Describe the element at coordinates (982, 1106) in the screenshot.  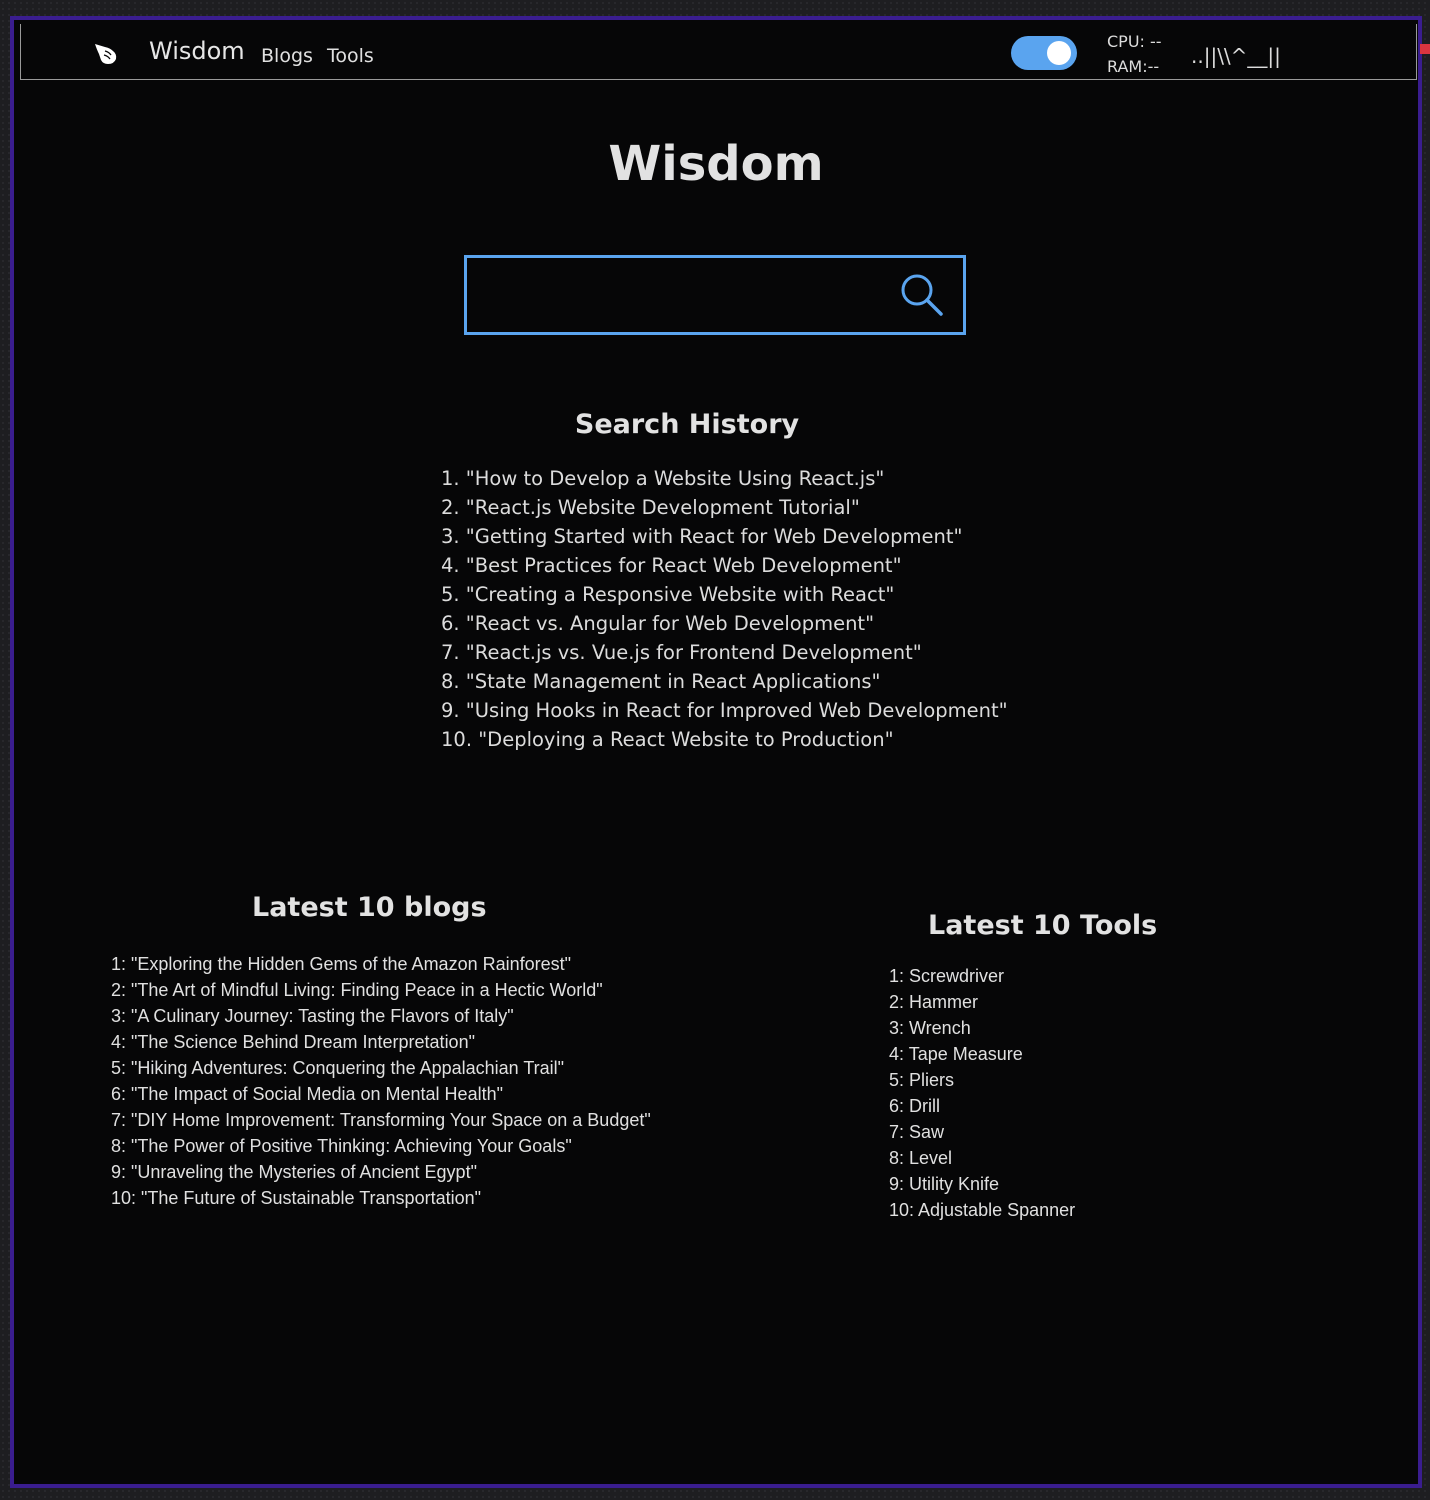
I see `tool-item: 6: Drill` at that location.